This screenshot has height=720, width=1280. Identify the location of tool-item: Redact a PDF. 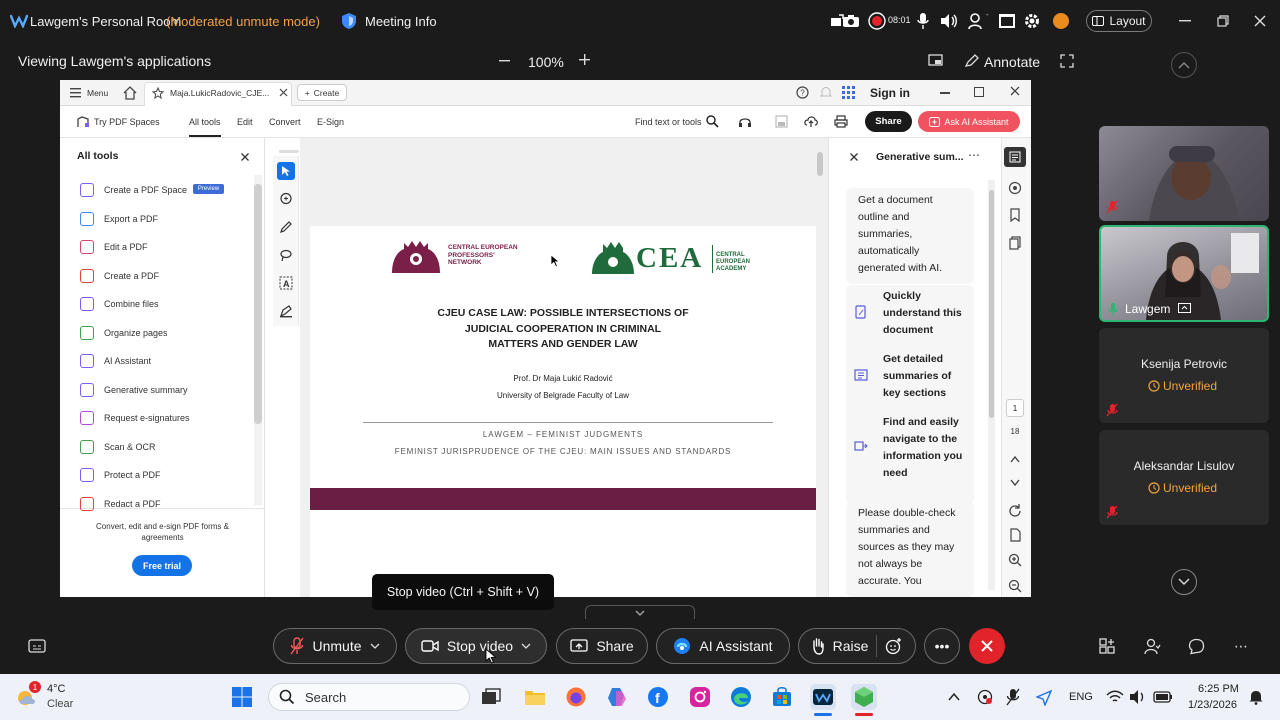
(120, 503).